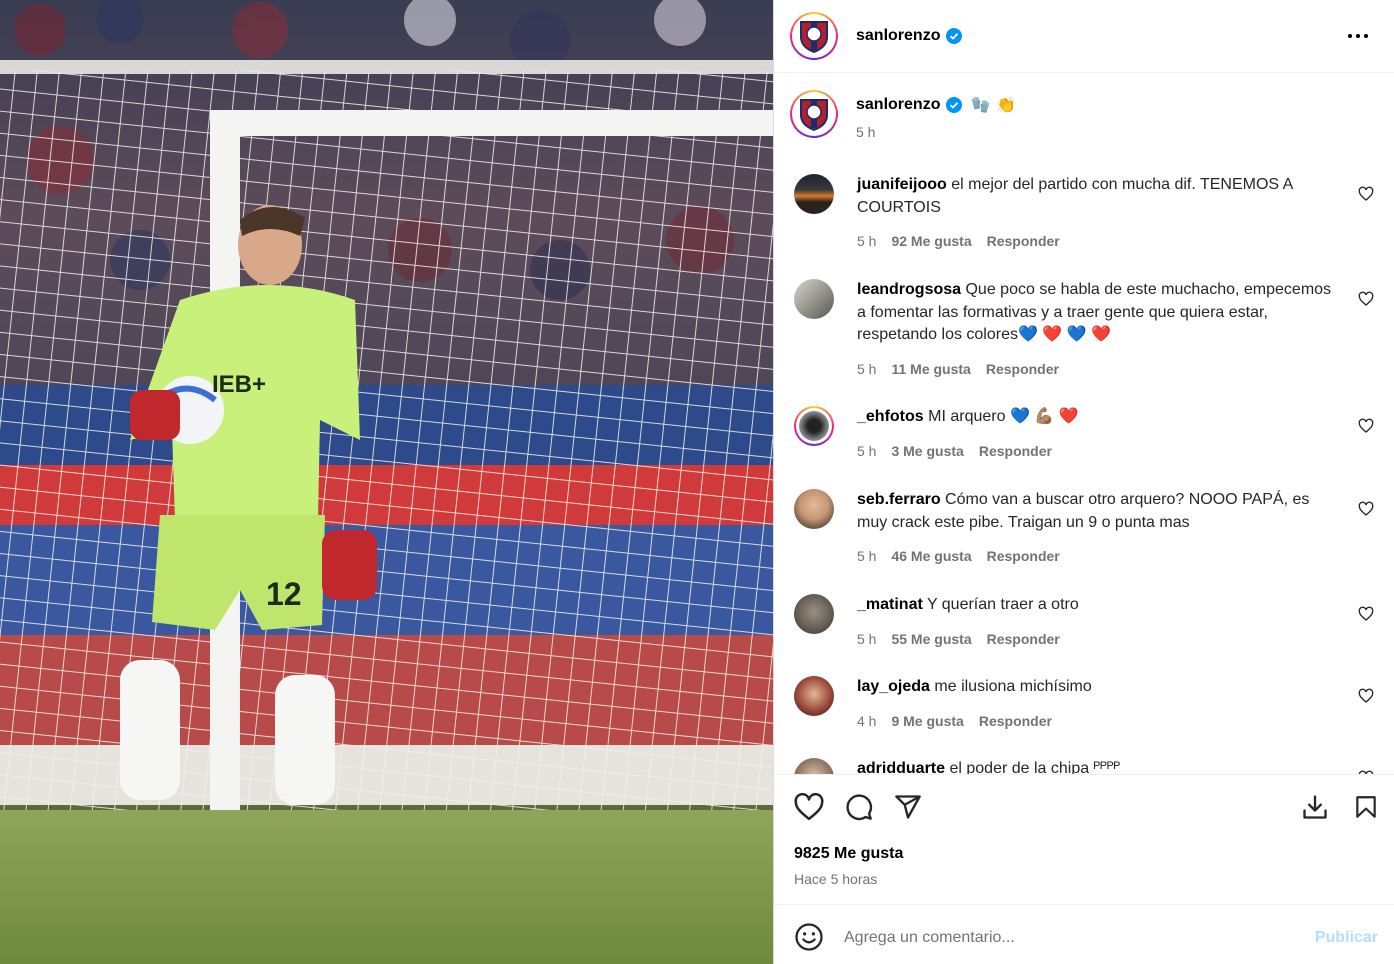 This screenshot has height=964, width=1394. What do you see at coordinates (1006, 105) in the screenshot?
I see `caption-emoji-clap: 👏` at bounding box center [1006, 105].